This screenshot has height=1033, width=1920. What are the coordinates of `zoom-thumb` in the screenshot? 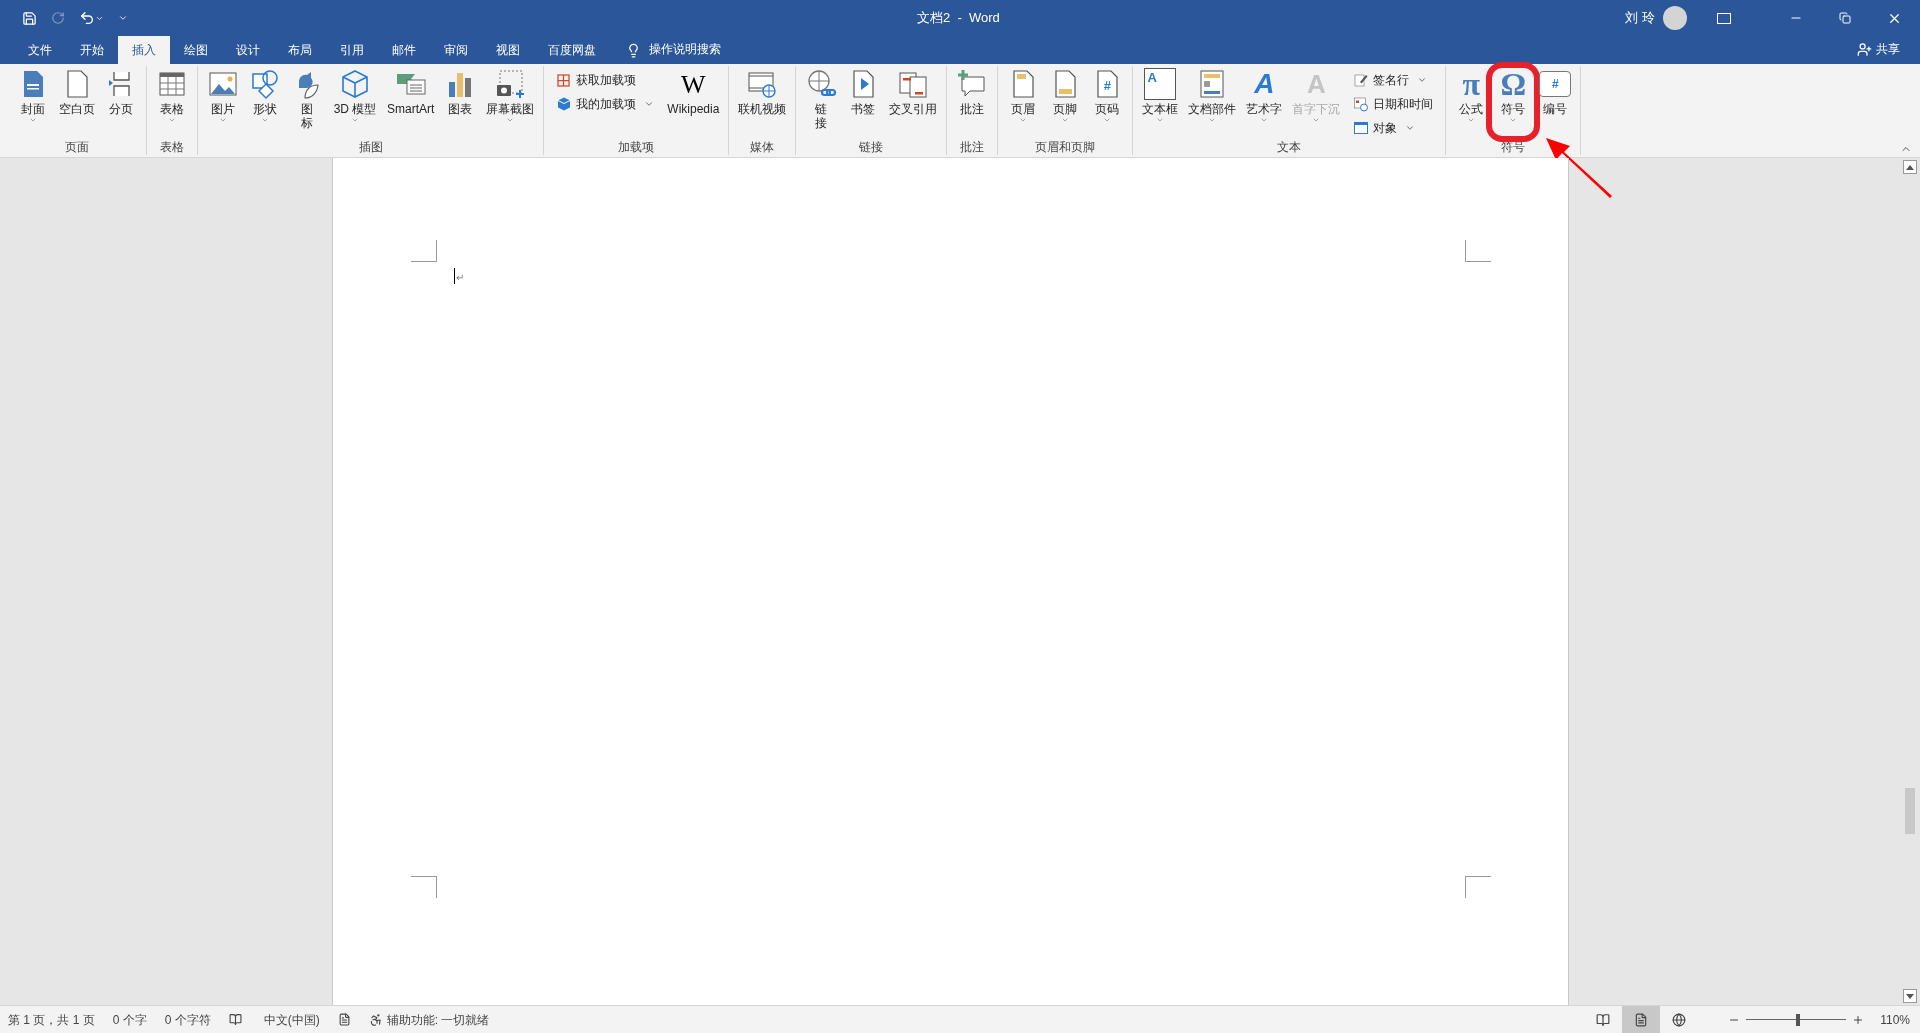 It's located at (1798, 1019).